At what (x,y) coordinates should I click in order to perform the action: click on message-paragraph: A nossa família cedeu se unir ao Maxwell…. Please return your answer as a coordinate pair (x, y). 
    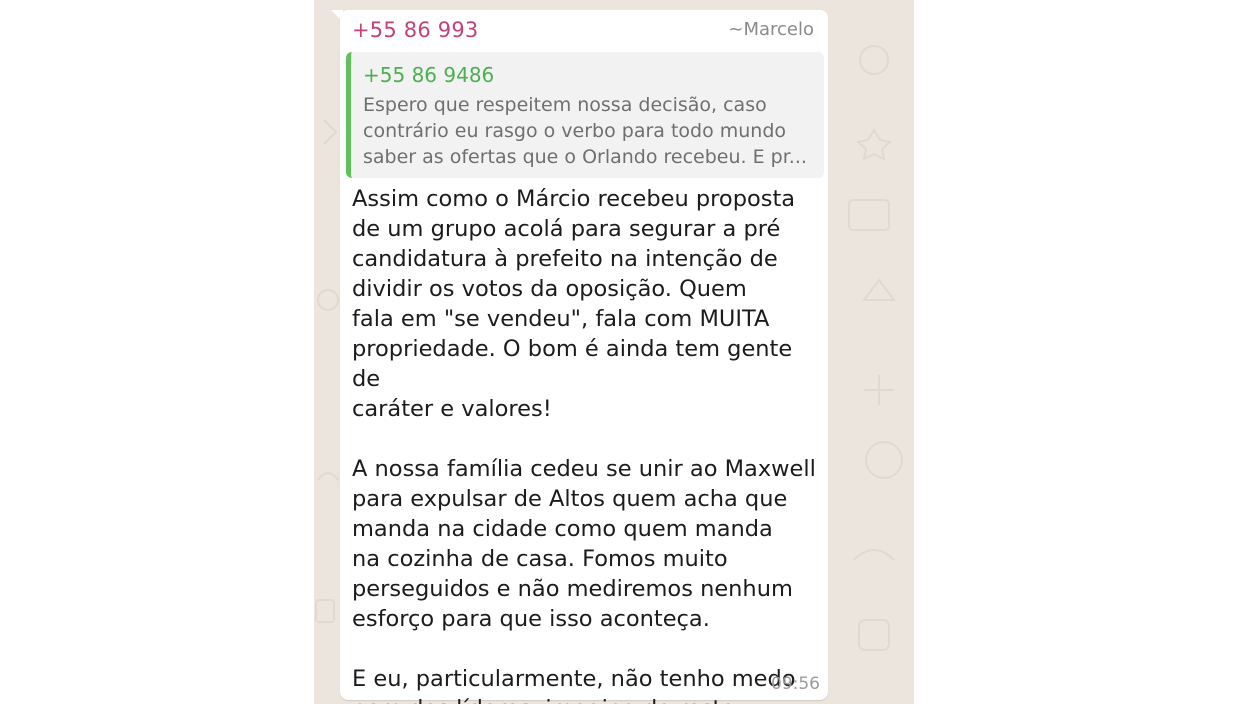
    Looking at the image, I should click on (584, 544).